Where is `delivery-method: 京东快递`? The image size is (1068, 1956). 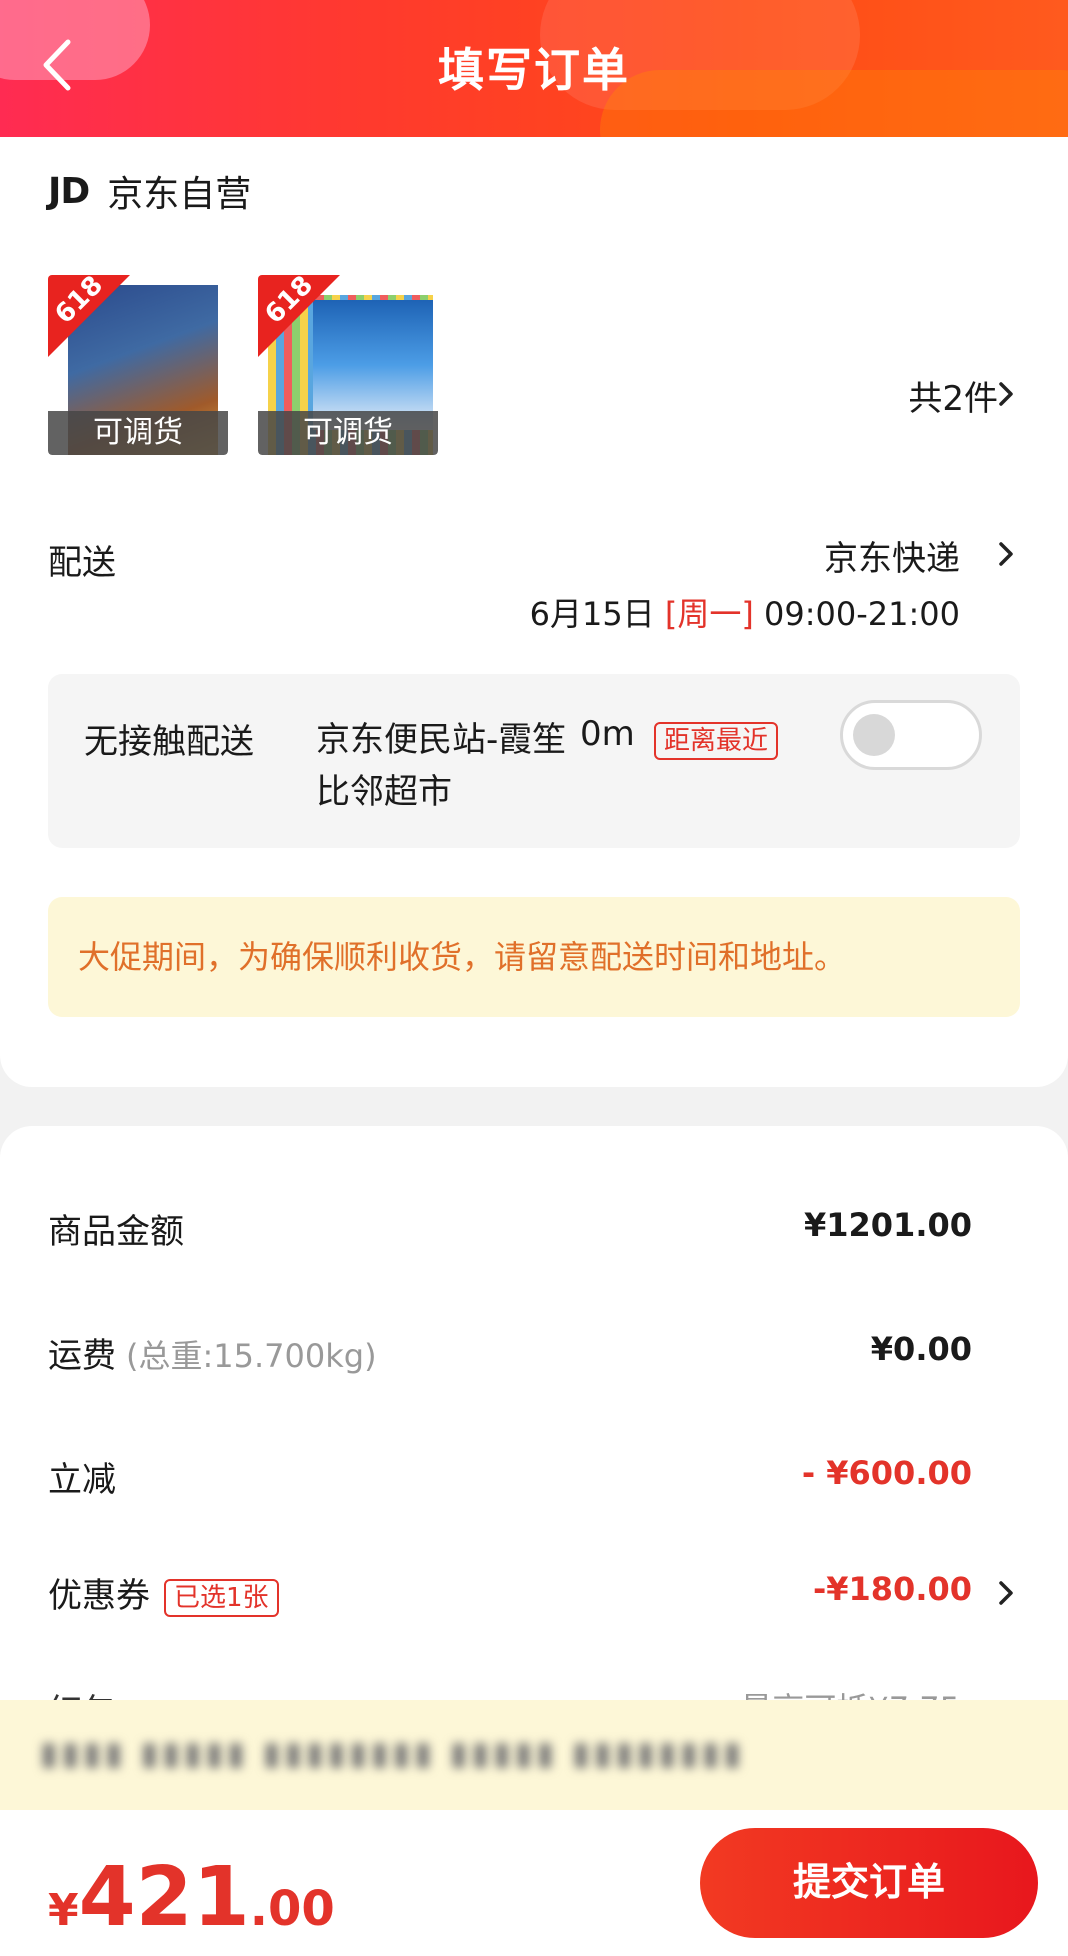
delivery-method: 京东快递 is located at coordinates (892, 555).